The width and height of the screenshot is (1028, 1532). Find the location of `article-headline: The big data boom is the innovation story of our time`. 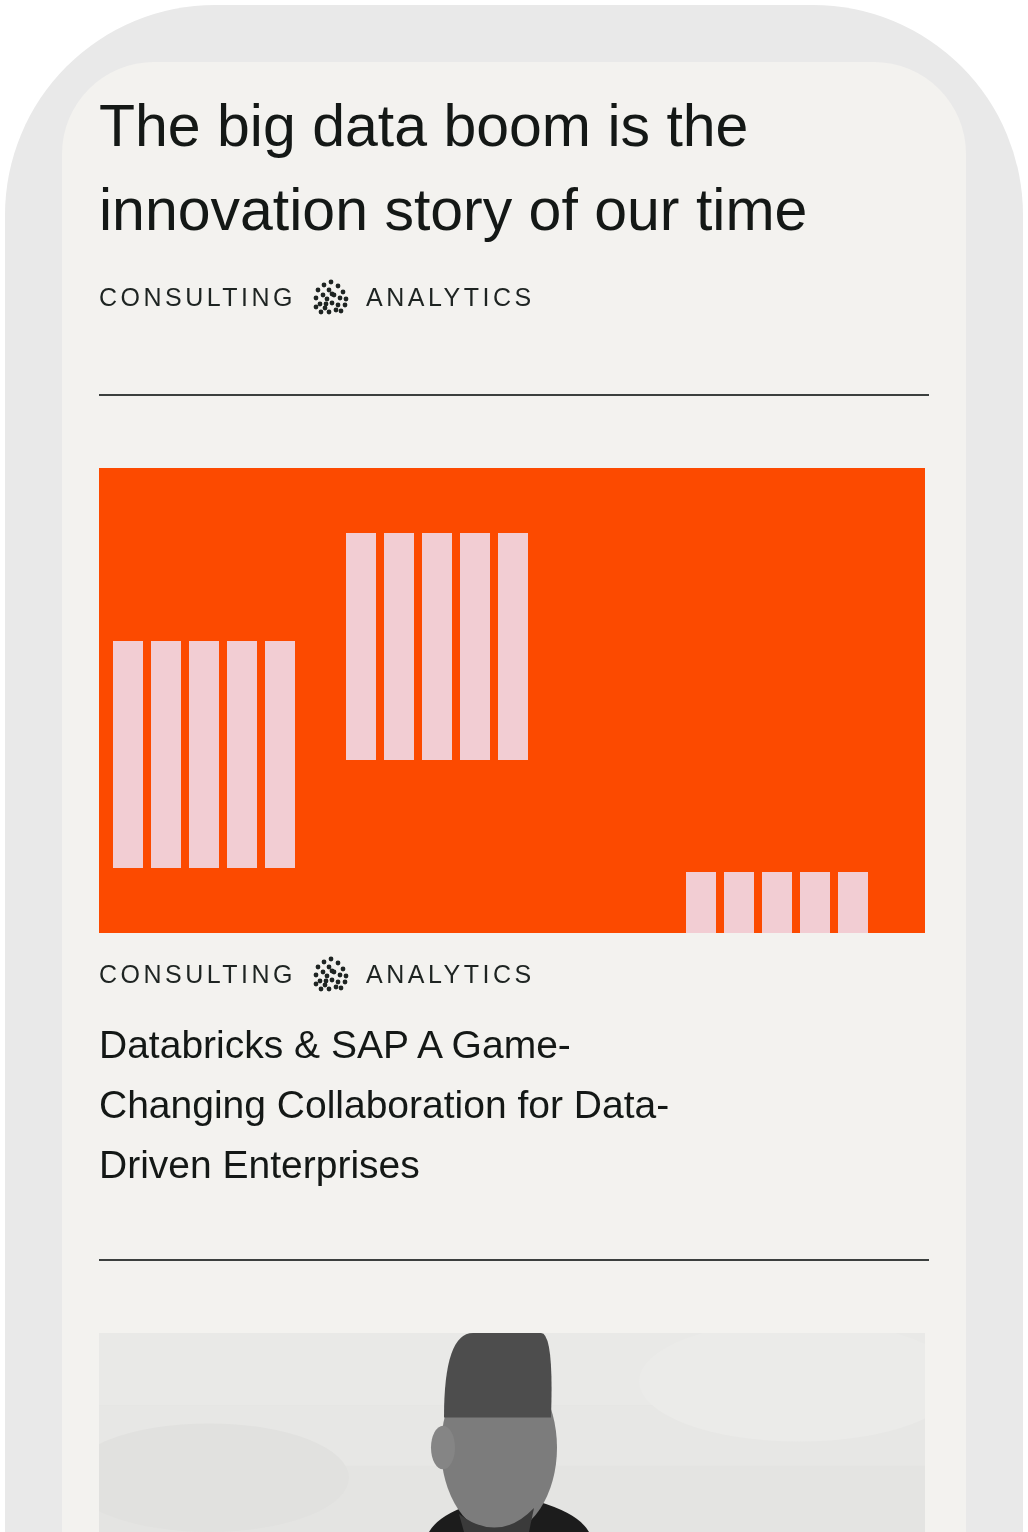

article-headline: The big data boom is the innovation story of our time is located at coordinates (512, 168).